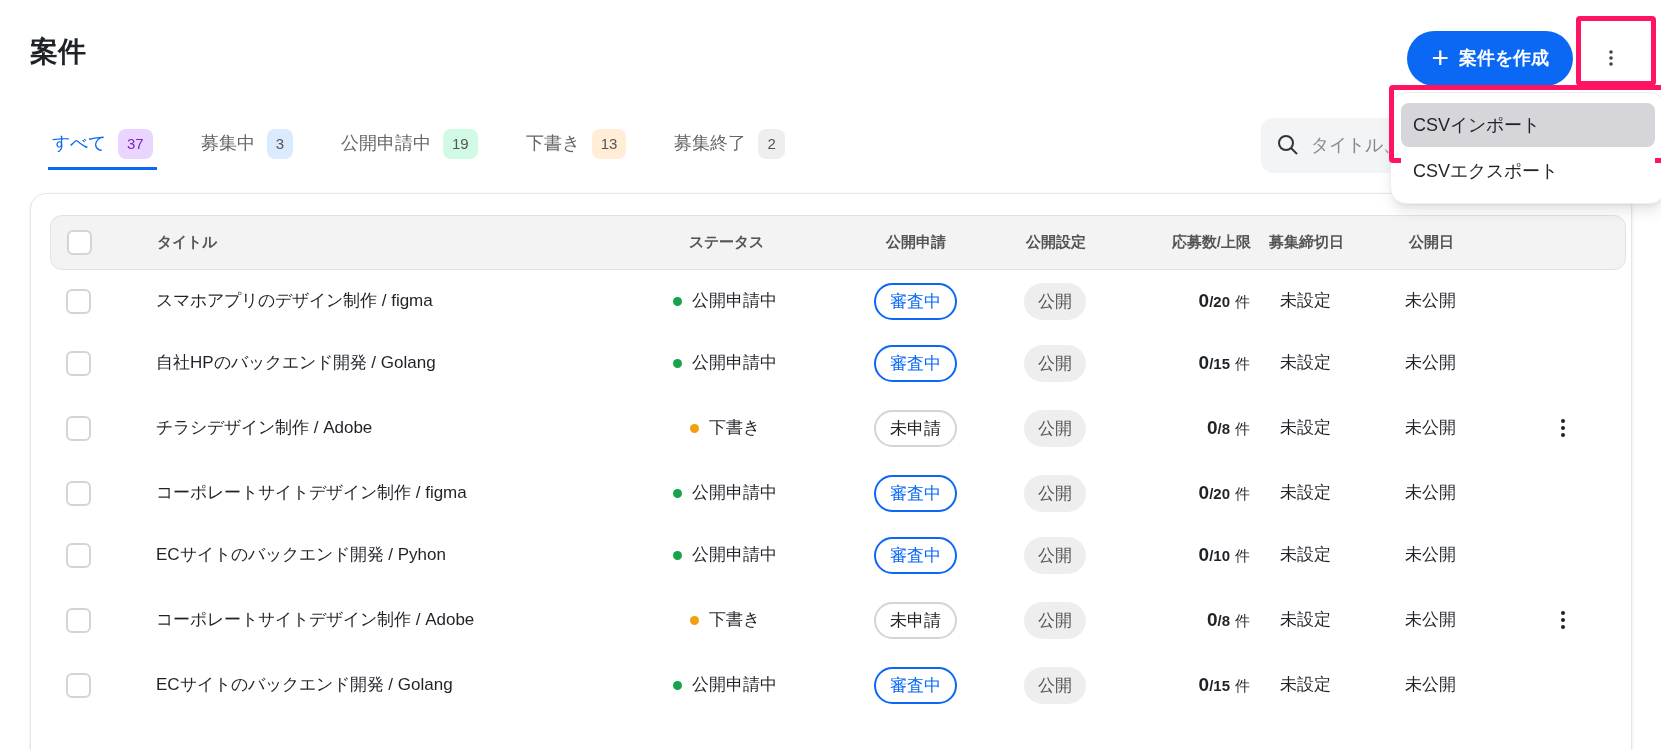 This screenshot has width=1661, height=750. I want to click on menu-item: CSVインポート, so click(1528, 125).